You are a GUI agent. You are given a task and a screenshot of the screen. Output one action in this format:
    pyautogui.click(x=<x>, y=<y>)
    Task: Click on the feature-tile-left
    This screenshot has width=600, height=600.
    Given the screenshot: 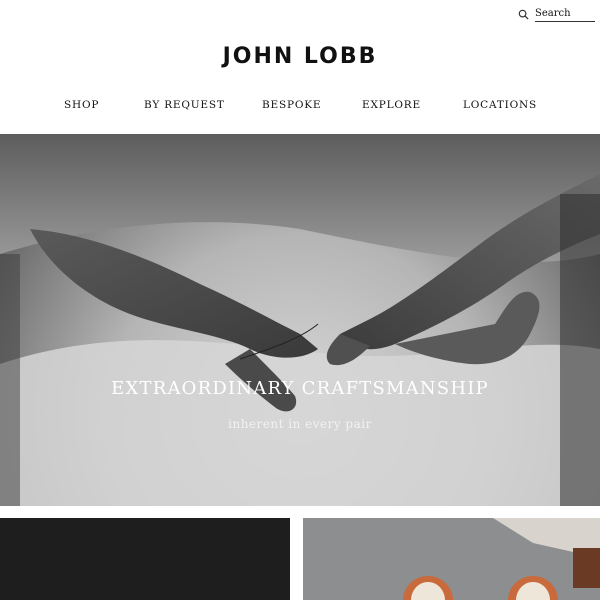 What is the action you would take?
    pyautogui.click(x=145, y=559)
    